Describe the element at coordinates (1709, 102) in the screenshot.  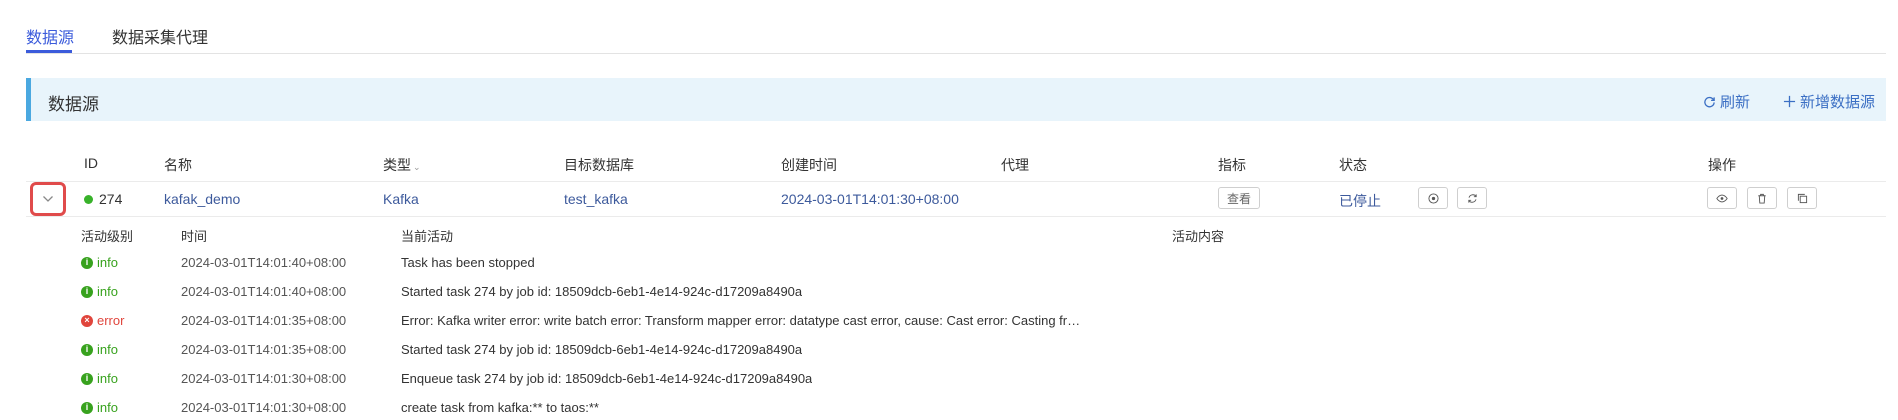
I see `refresh-icon` at that location.